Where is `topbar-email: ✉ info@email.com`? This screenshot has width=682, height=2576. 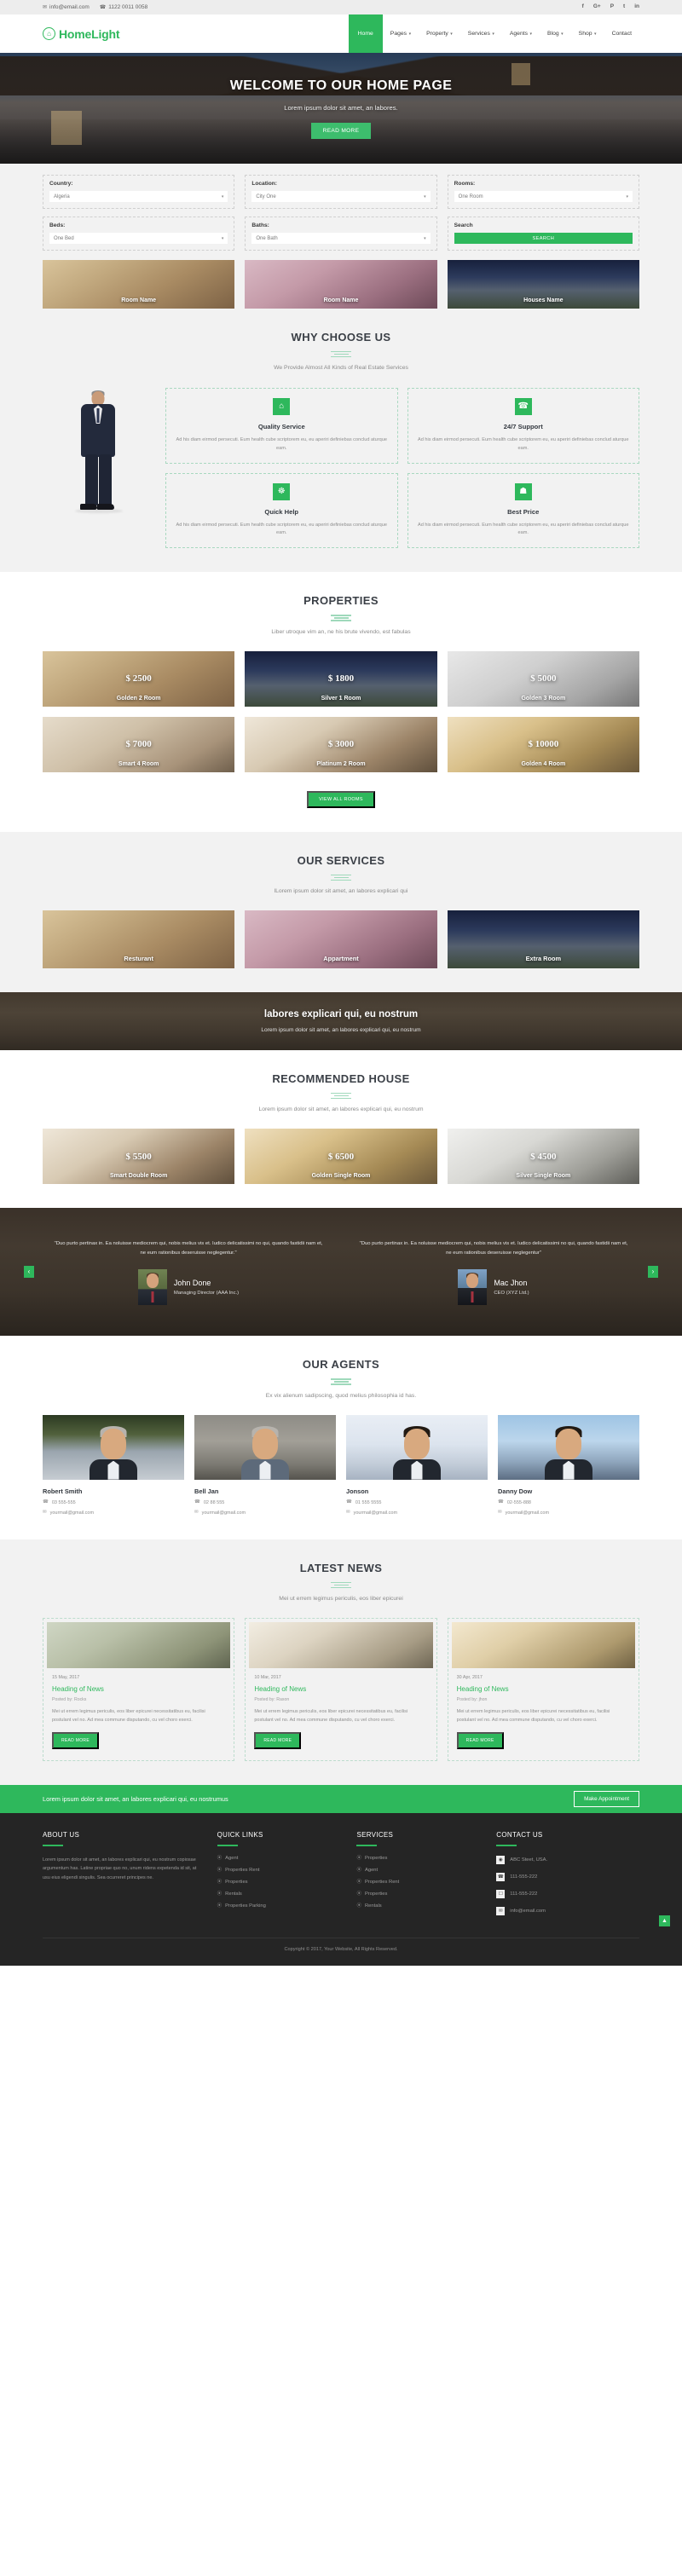 topbar-email: ✉ info@email.com is located at coordinates (67, 7).